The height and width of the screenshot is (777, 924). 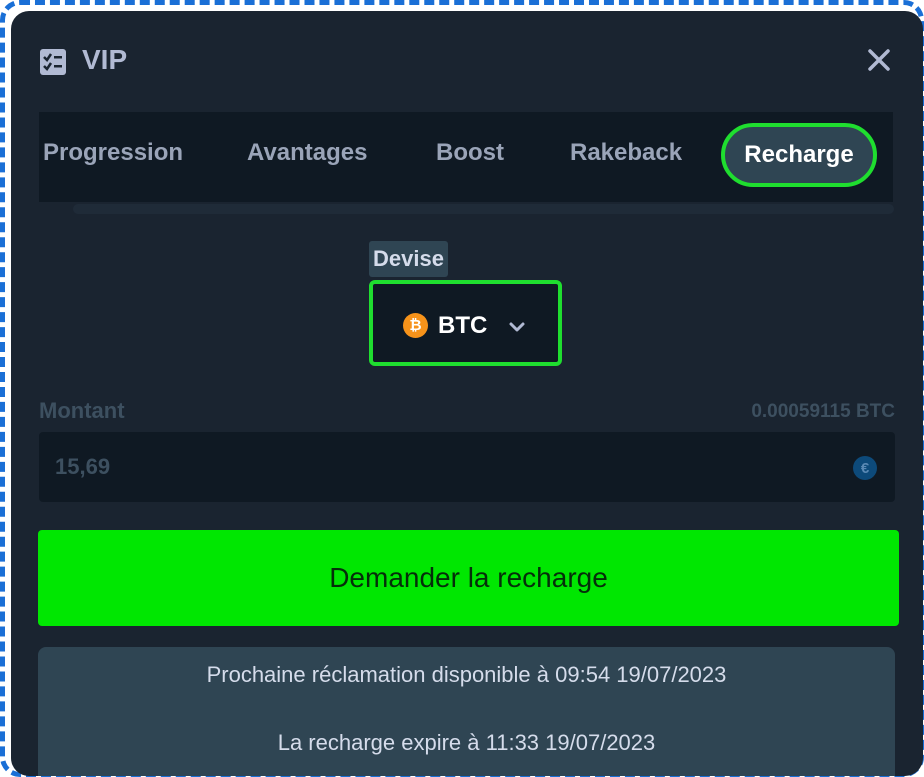 What do you see at coordinates (83, 466) in the screenshot?
I see `amount-value: 15,69` at bounding box center [83, 466].